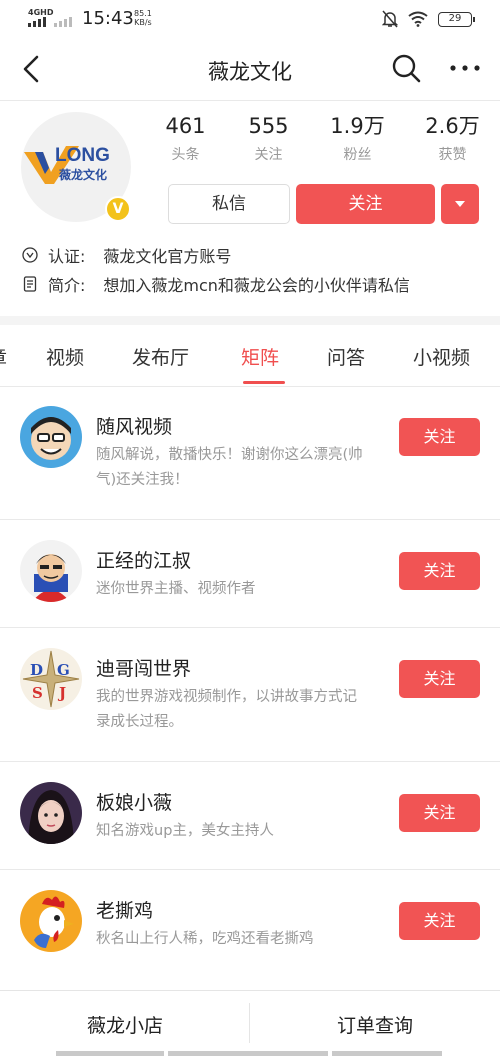  What do you see at coordinates (346, 356) in the screenshot?
I see `tab-qa: 问答` at bounding box center [346, 356].